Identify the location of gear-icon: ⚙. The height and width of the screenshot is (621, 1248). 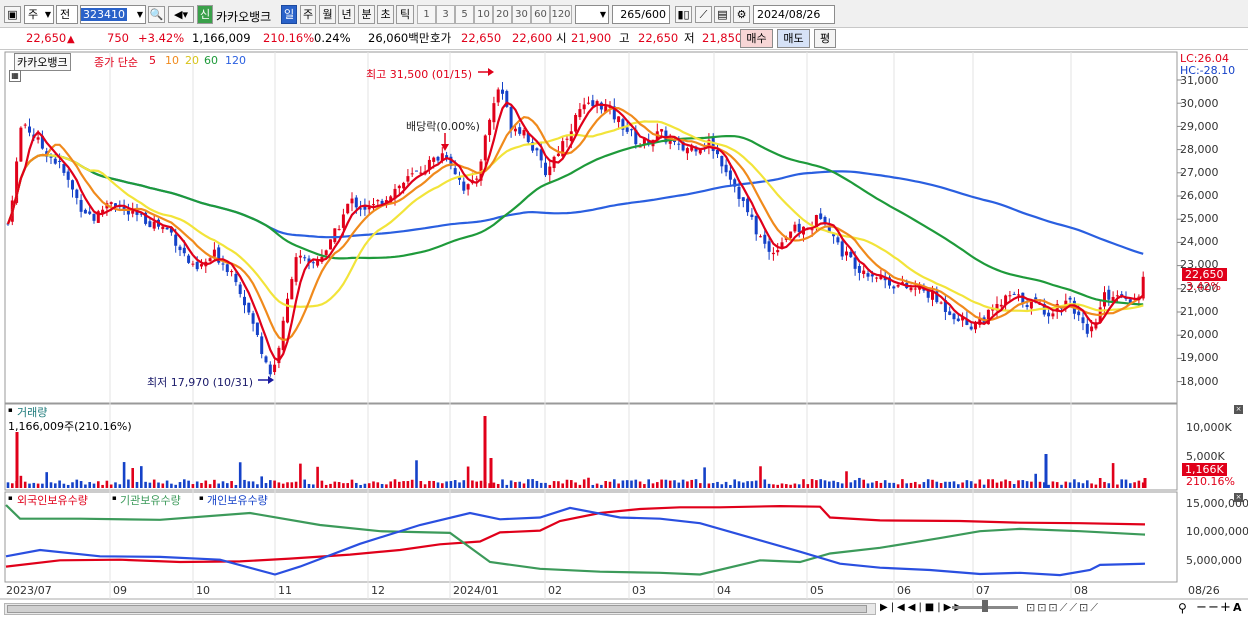
(741, 14).